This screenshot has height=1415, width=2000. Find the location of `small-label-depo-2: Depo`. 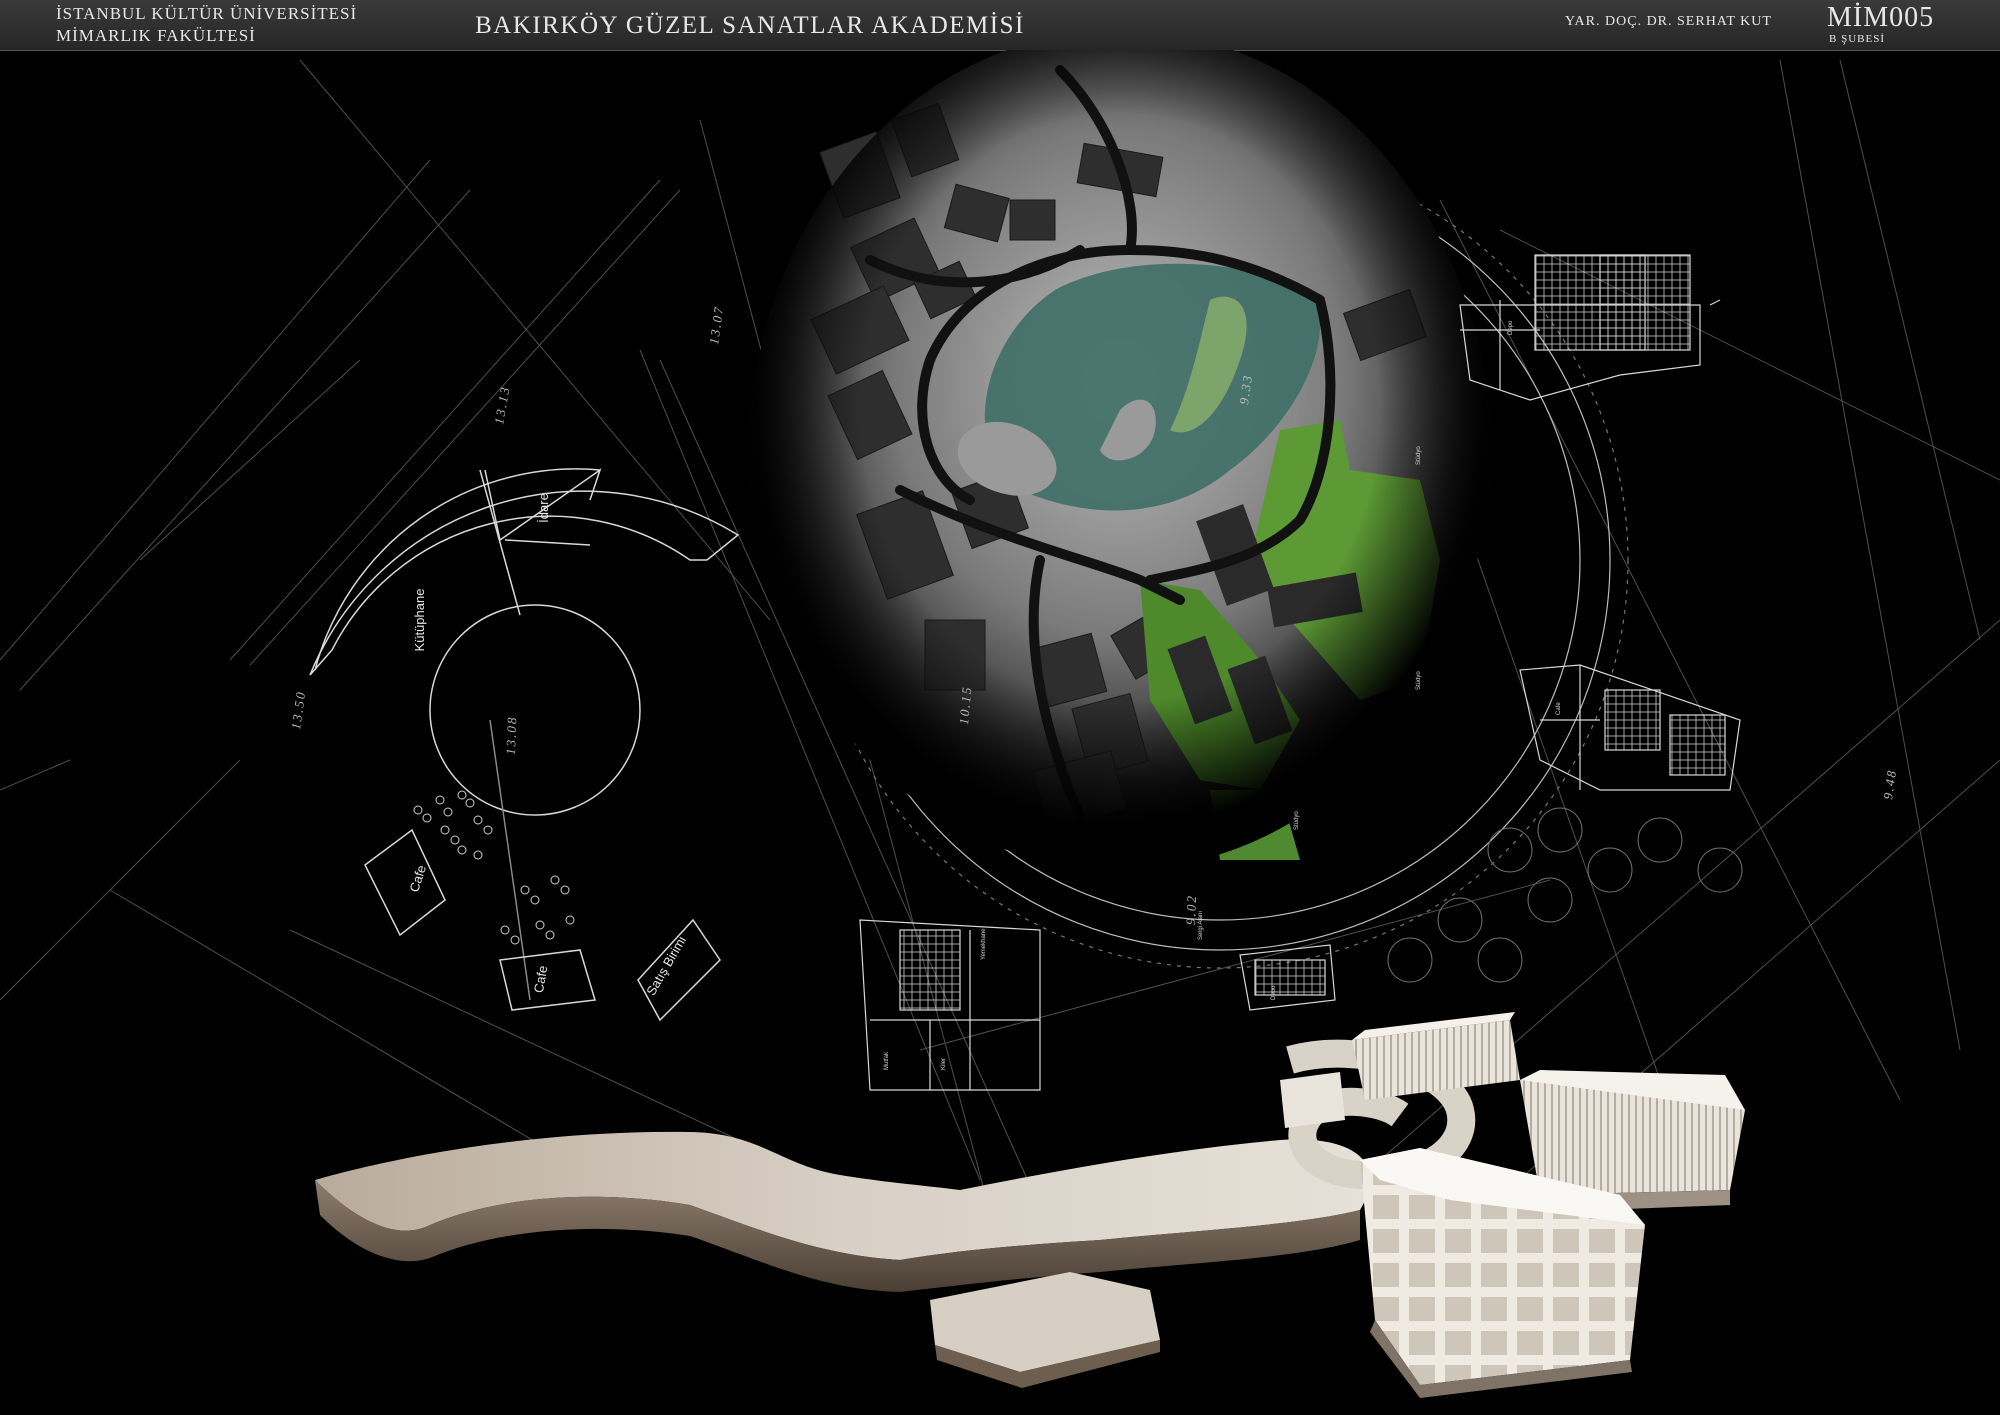

small-label-depo-2: Depo is located at coordinates (1274, 992).